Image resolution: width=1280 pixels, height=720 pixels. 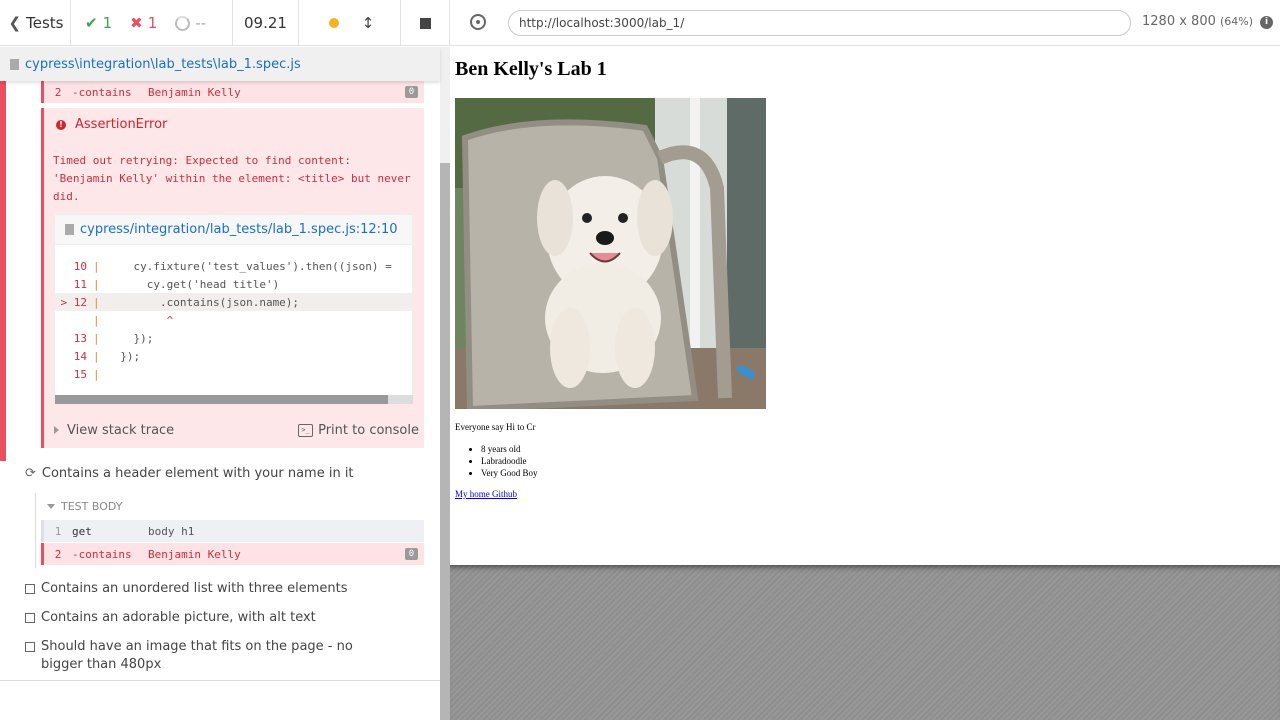 I want to click on running-indicator-icon, so click(x=333, y=23).